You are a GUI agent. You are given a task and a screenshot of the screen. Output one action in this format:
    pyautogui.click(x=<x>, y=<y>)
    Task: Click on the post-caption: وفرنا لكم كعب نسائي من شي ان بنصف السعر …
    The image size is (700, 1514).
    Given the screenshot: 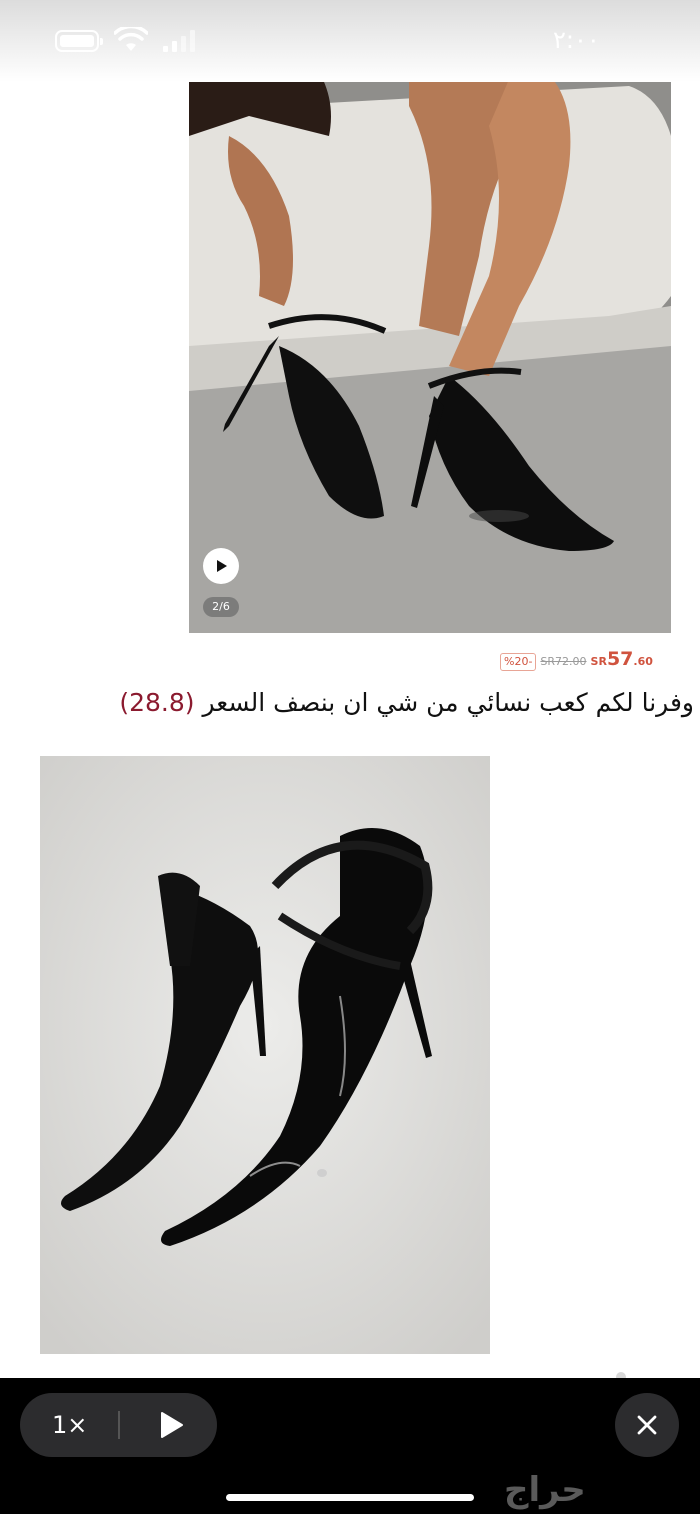 What is the action you would take?
    pyautogui.click(x=350, y=702)
    